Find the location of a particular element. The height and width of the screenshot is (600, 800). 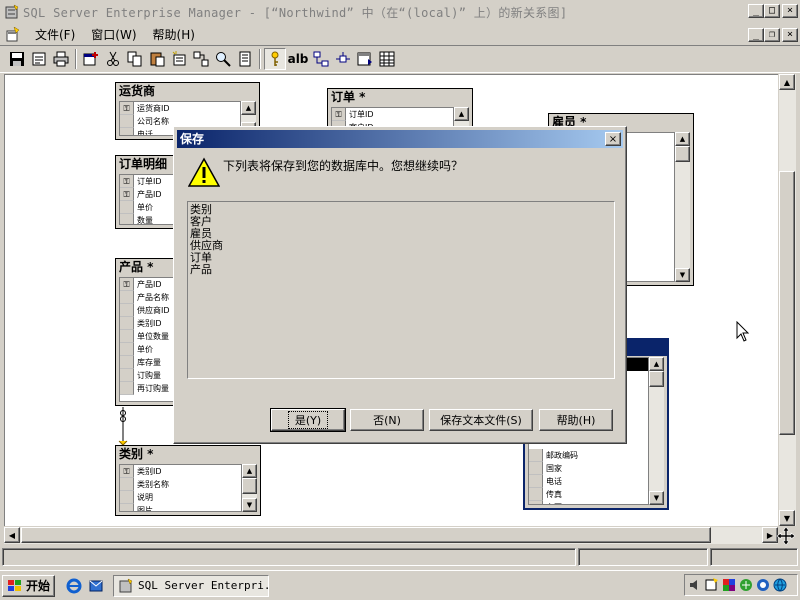

table-row: 数量 is located at coordinates (150, 219).